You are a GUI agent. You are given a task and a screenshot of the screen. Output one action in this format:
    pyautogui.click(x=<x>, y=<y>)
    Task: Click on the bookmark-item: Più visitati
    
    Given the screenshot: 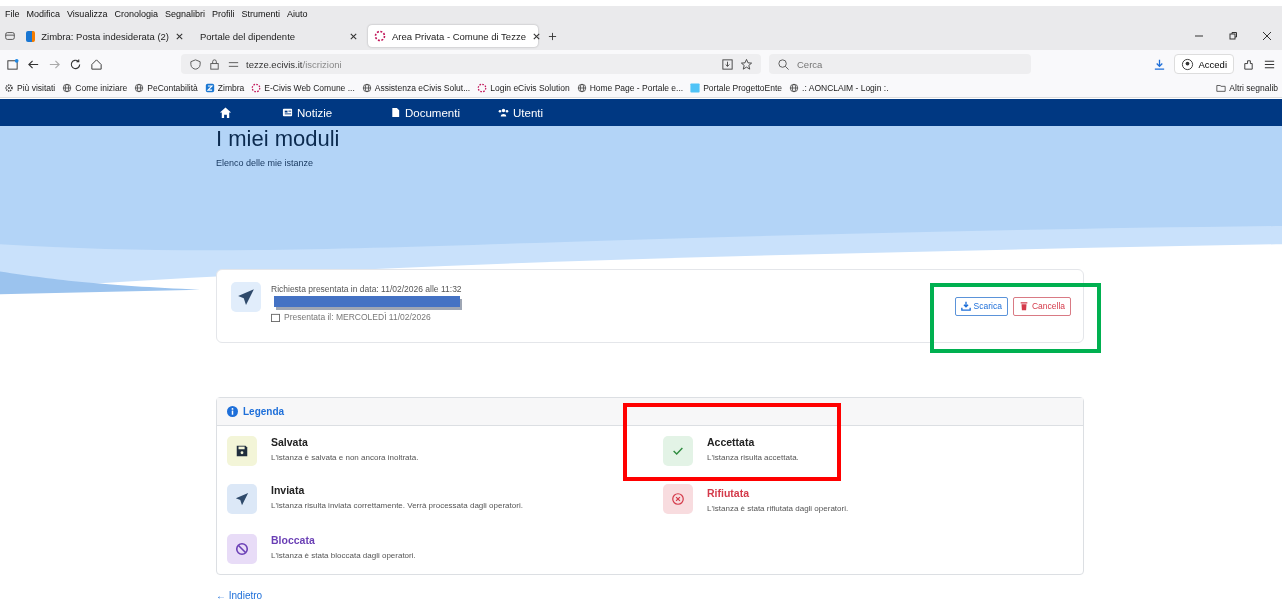 What is the action you would take?
    pyautogui.click(x=30, y=87)
    